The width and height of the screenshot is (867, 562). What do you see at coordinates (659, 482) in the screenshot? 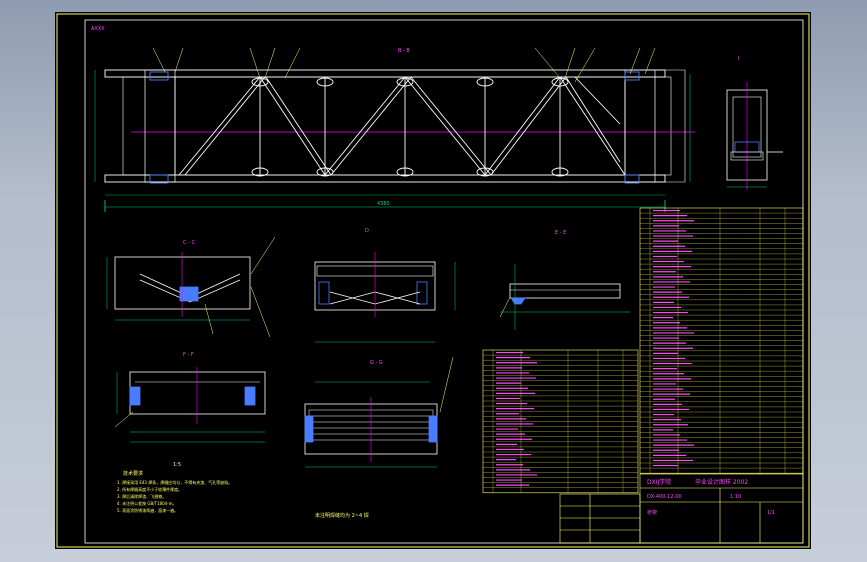
I see `title-school: DXIJ学院` at bounding box center [659, 482].